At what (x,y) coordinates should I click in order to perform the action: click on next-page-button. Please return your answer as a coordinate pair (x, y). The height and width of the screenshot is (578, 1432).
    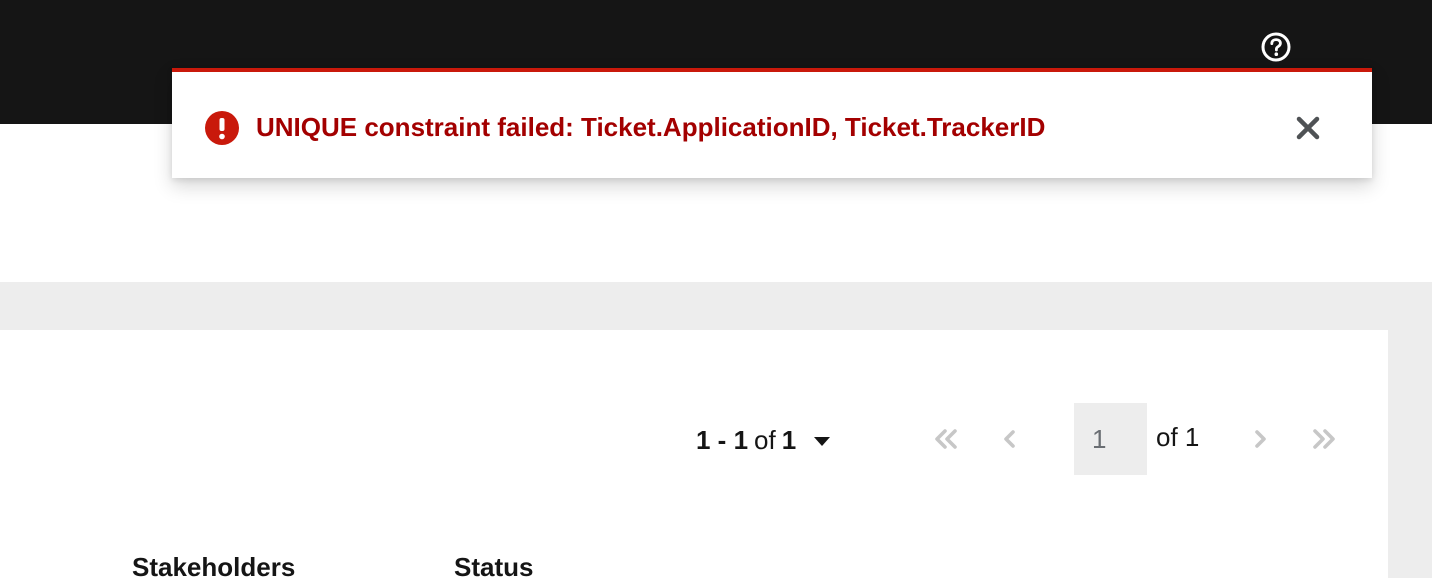
    Looking at the image, I should click on (1260, 439).